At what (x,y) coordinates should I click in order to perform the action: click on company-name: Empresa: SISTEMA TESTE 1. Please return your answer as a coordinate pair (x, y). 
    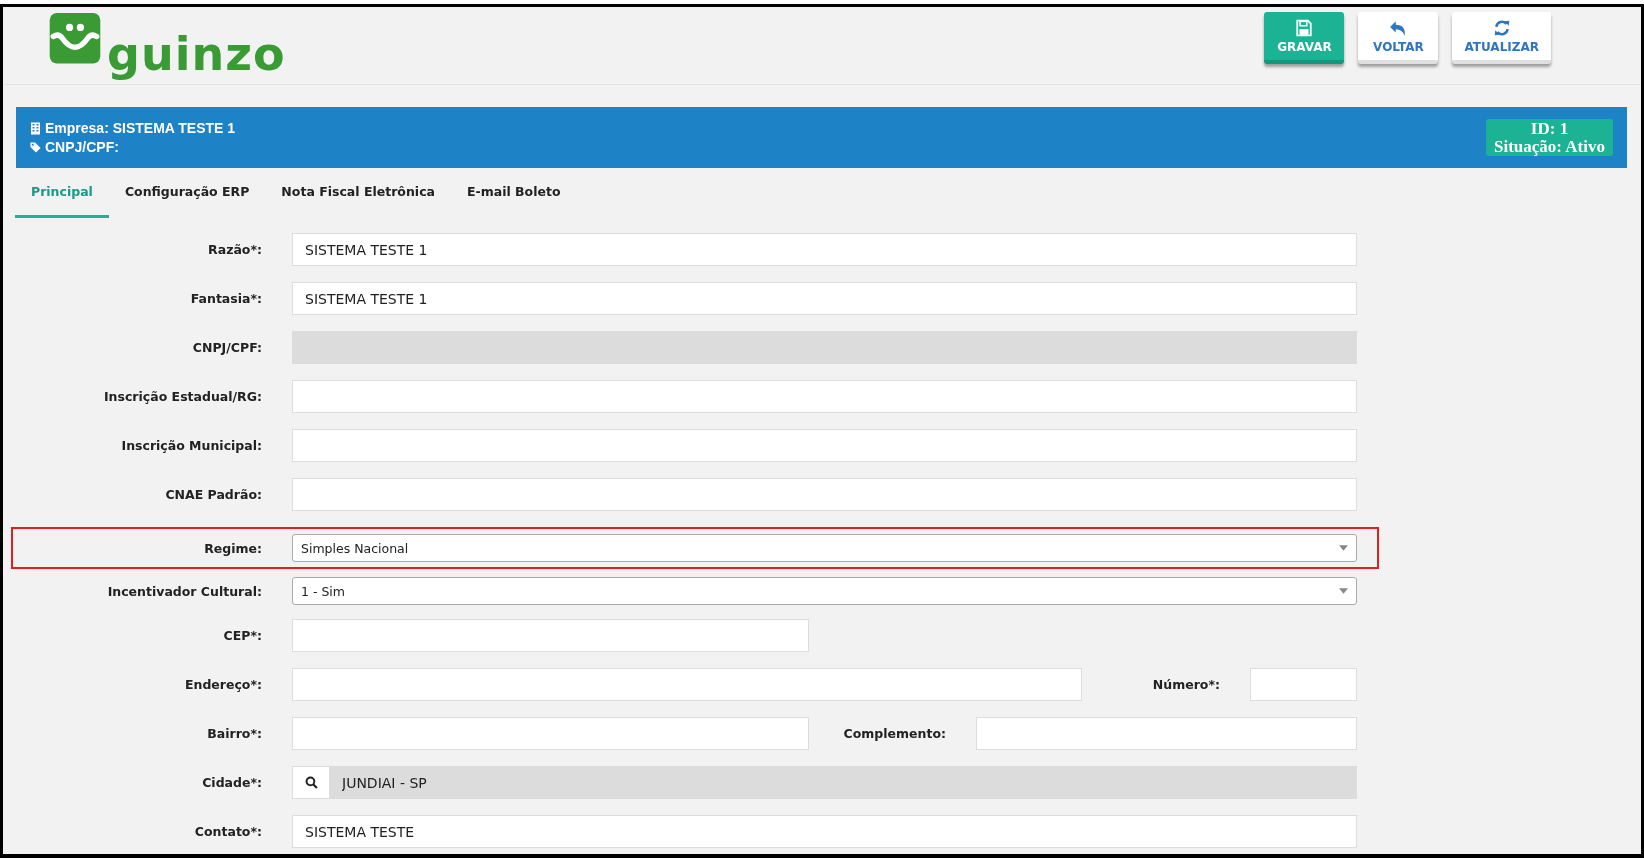
    Looking at the image, I should click on (140, 128).